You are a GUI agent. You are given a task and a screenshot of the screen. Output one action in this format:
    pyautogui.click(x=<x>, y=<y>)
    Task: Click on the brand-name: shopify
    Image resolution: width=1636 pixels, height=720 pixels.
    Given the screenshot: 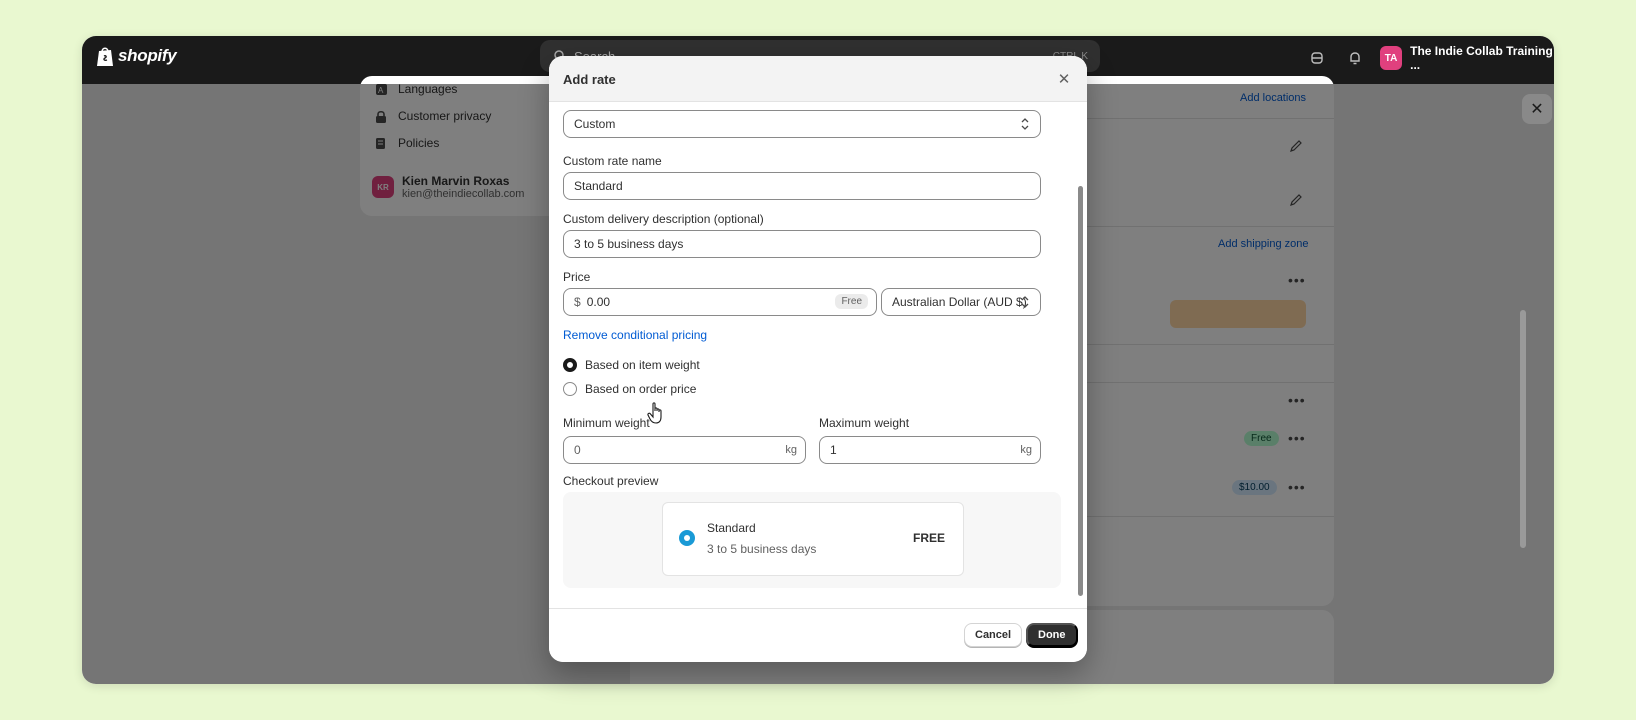 What is the action you would take?
    pyautogui.click(x=147, y=55)
    